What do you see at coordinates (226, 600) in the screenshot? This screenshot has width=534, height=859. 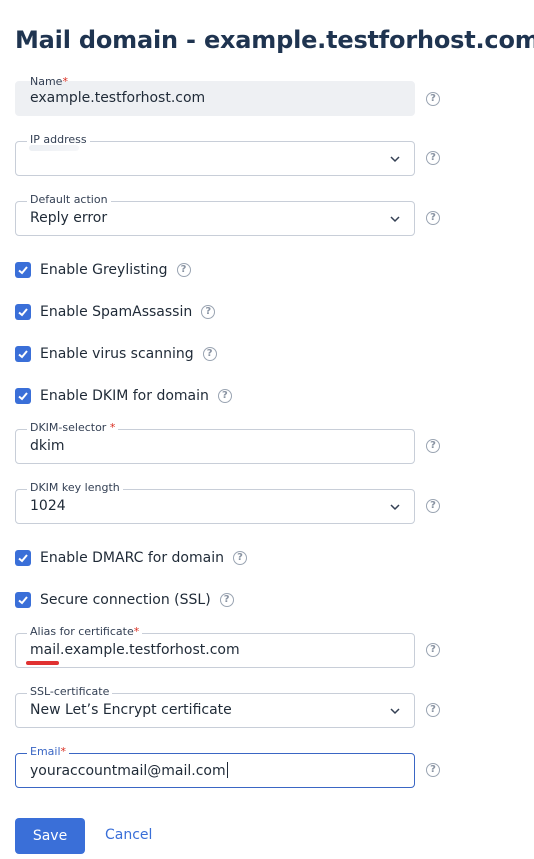 I see `ssl-help-icon: ?` at bounding box center [226, 600].